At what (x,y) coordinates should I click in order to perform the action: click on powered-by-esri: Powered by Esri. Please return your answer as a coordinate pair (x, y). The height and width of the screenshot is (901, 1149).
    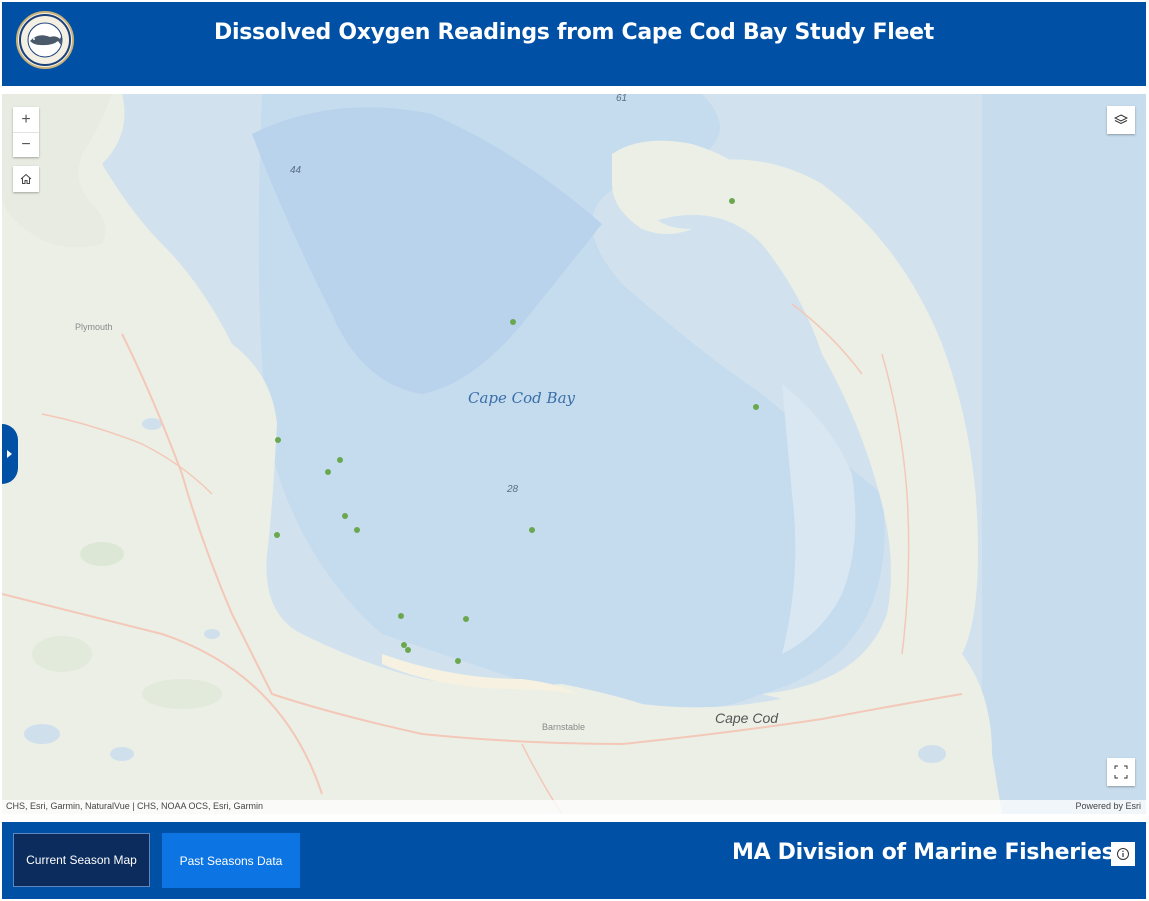
    Looking at the image, I should click on (1108, 806).